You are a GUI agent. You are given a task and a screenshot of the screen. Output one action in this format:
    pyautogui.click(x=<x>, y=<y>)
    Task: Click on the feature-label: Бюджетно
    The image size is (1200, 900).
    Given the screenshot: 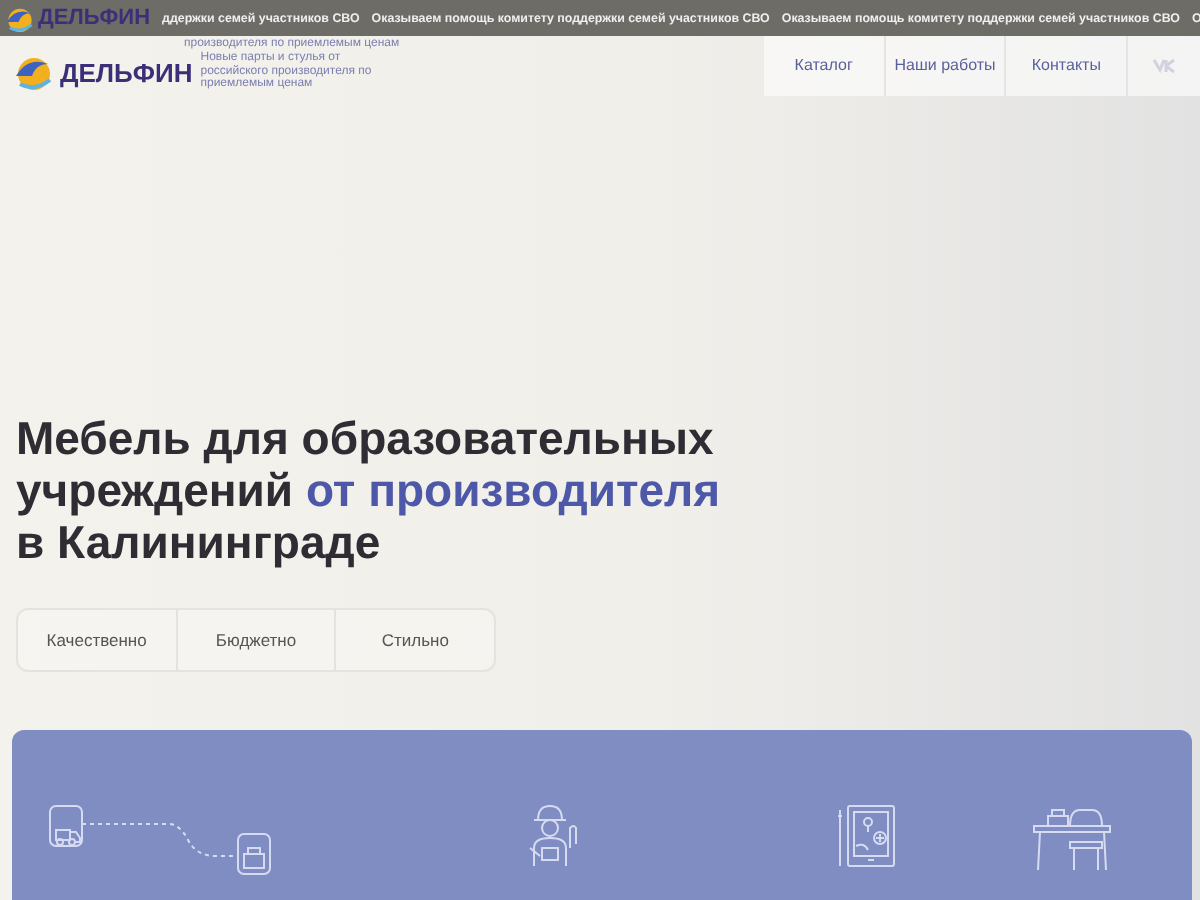 What is the action you would take?
    pyautogui.click(x=255, y=640)
    